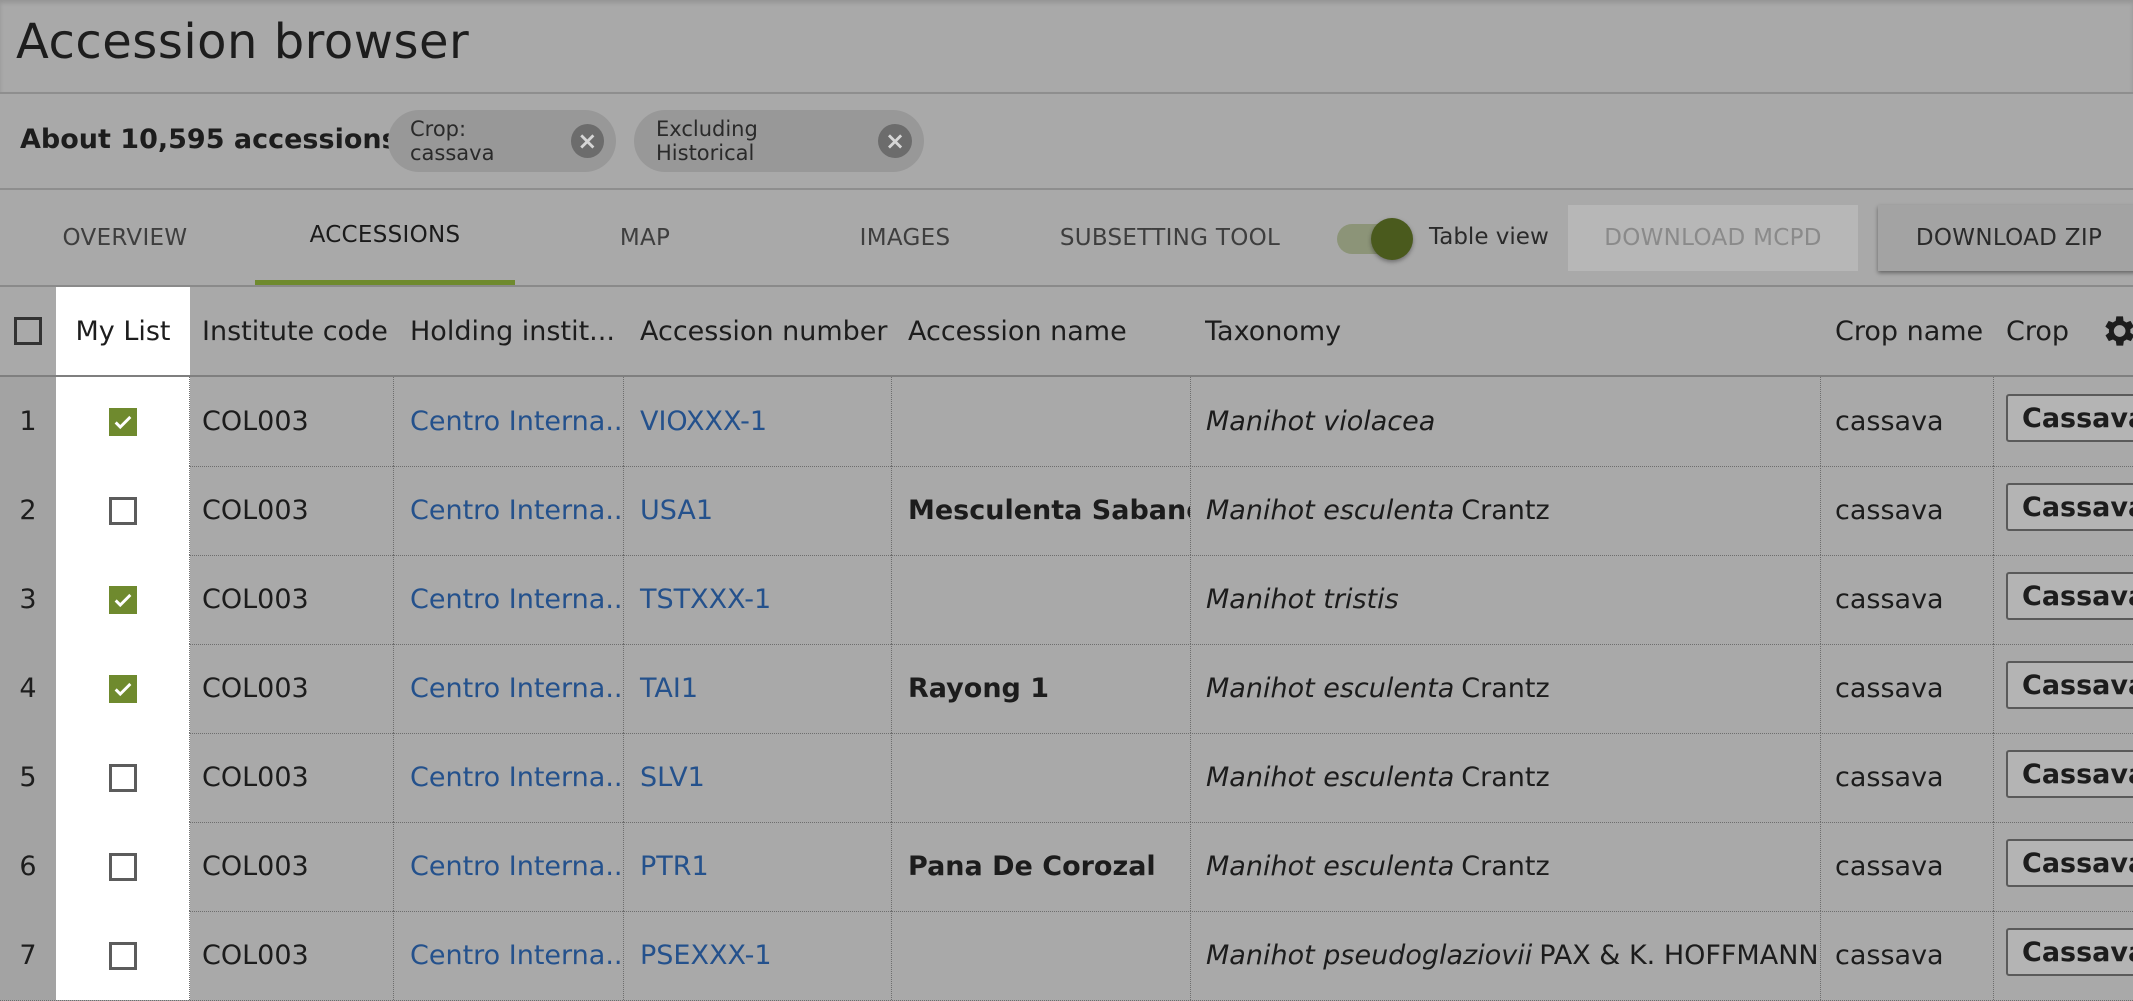 The height and width of the screenshot is (1001, 2133). Describe the element at coordinates (1506, 599) in the screenshot. I see `taxonomy-cell: Manihot tristis` at that location.